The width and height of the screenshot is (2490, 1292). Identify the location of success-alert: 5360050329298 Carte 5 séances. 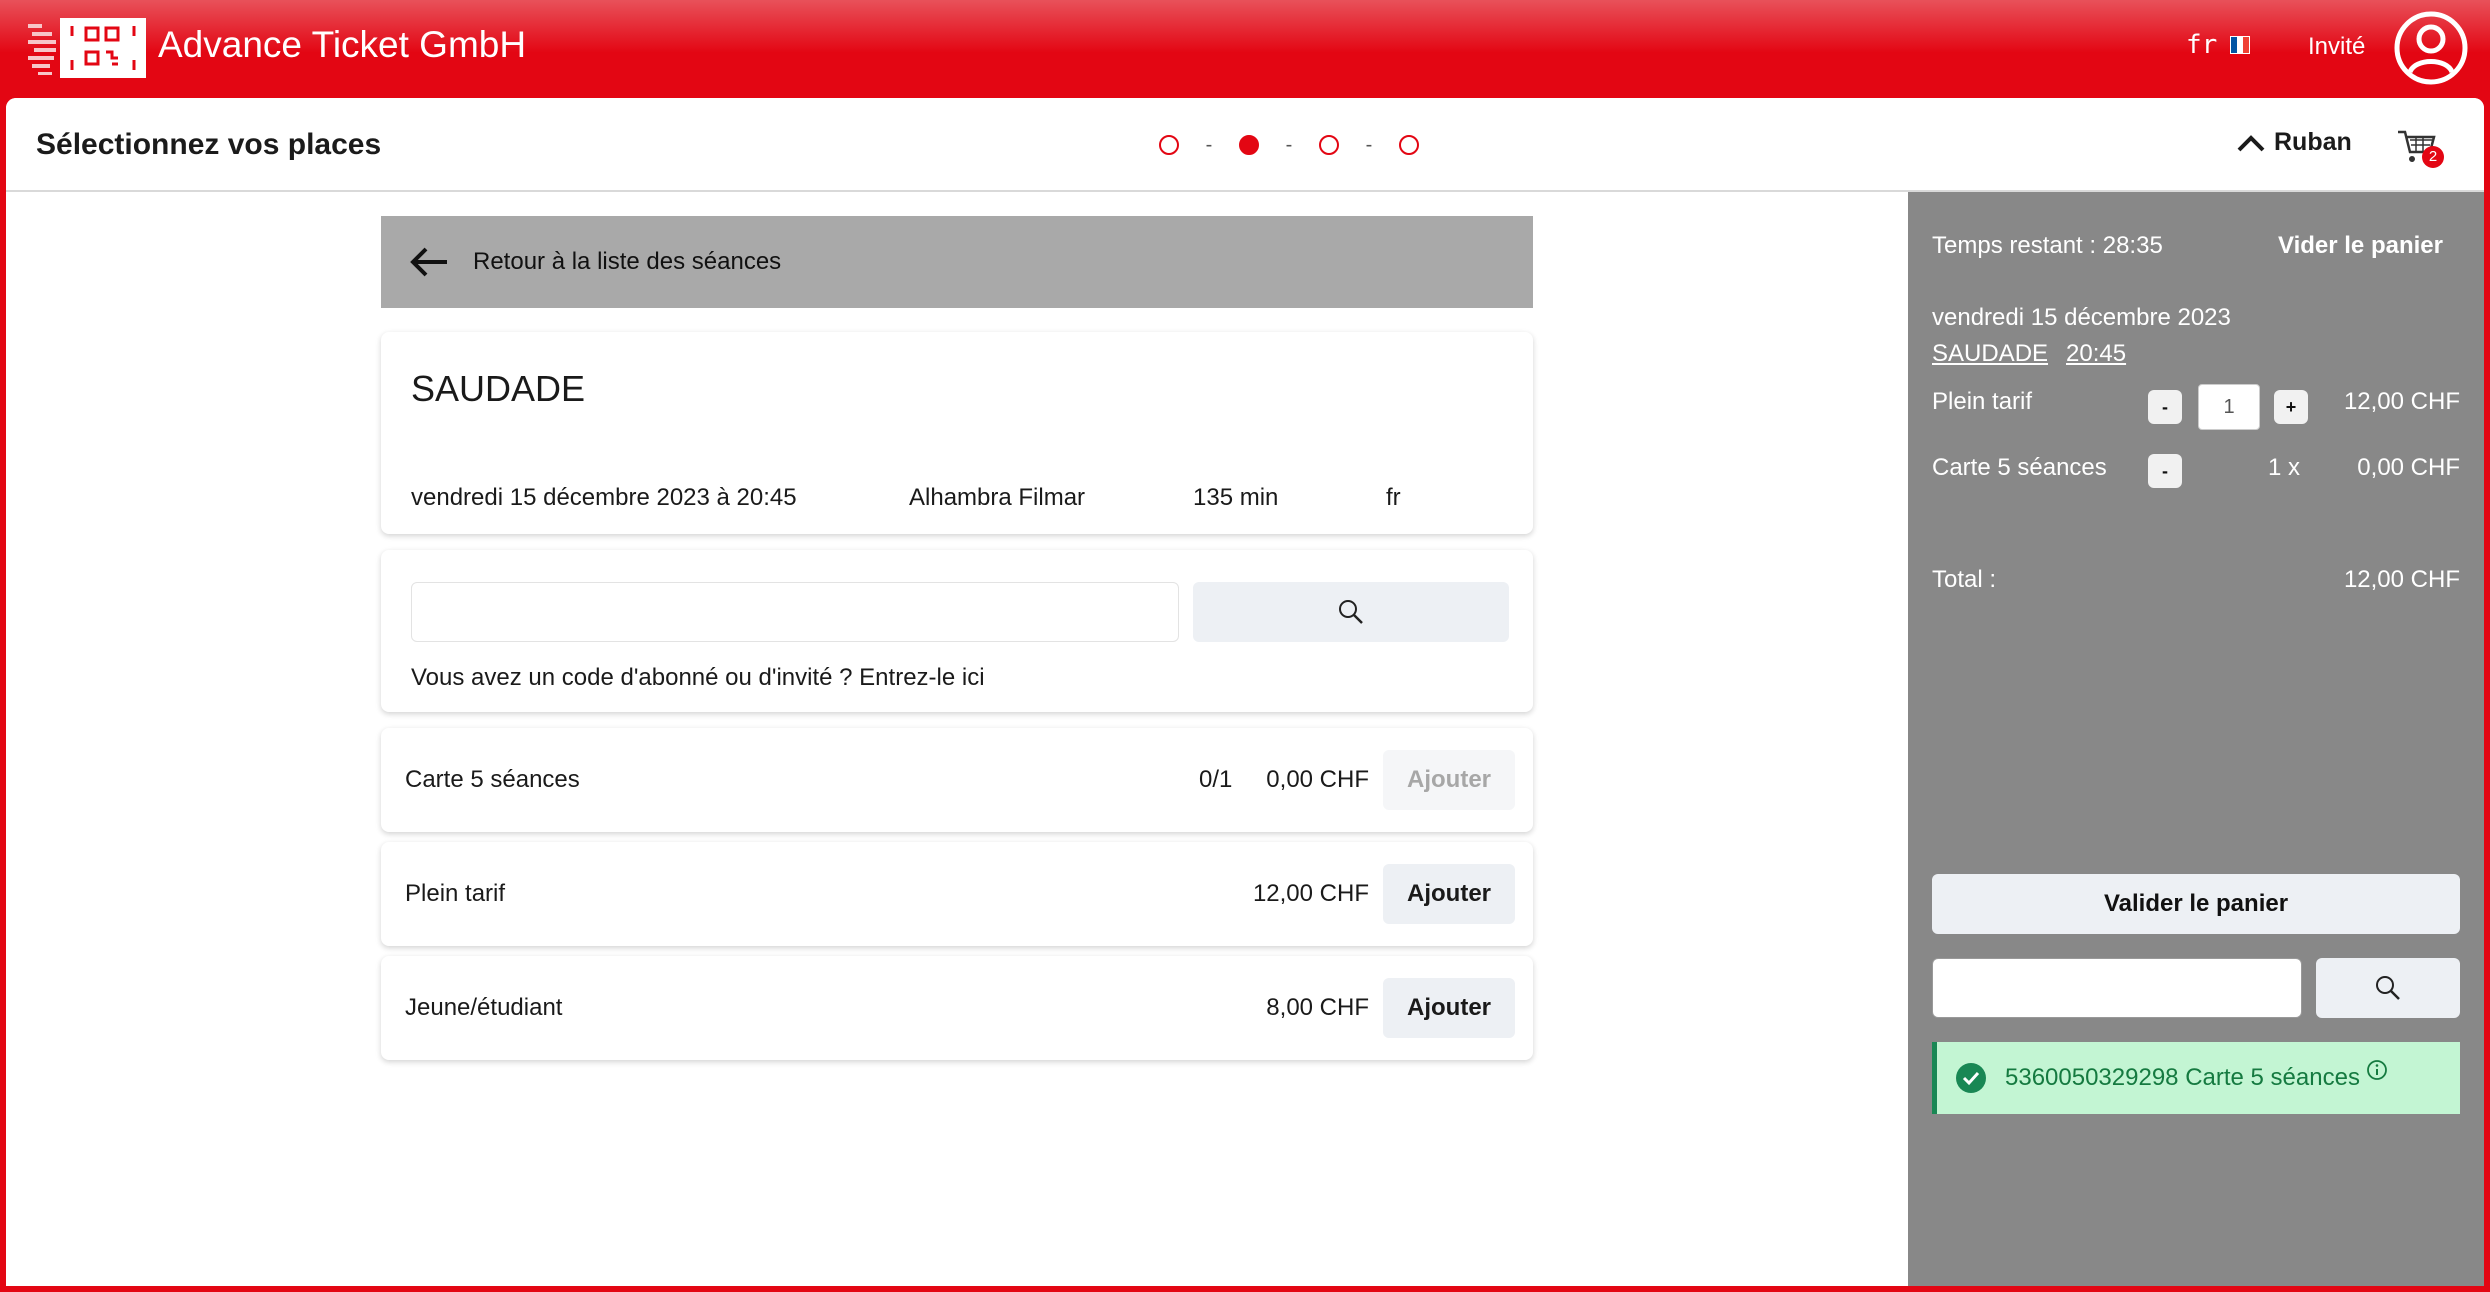
(2196, 1078).